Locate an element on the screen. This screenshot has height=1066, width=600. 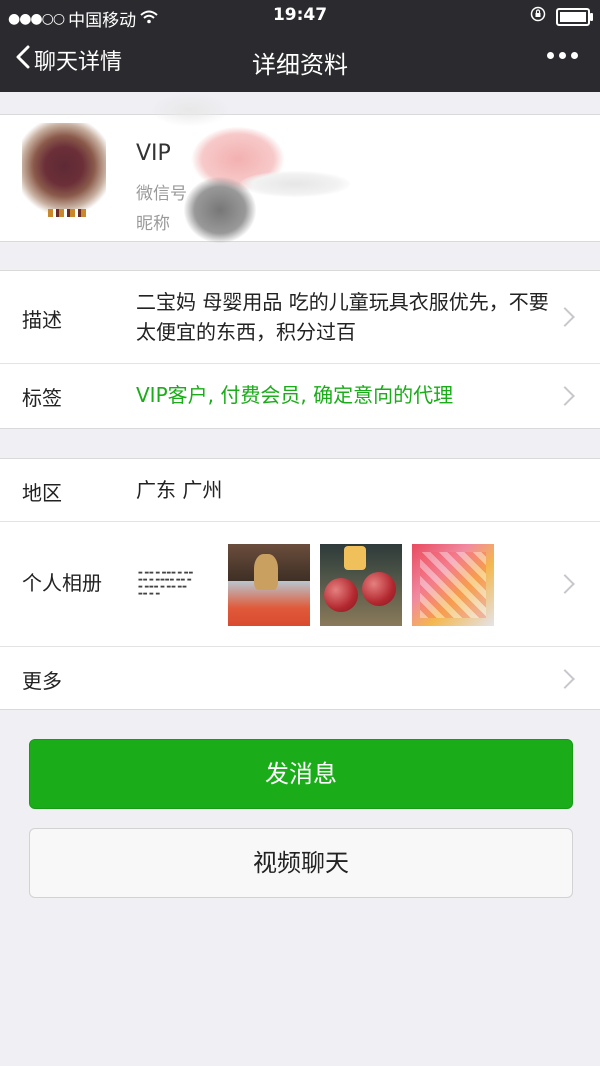
tags-row: 标签 VIP客户, 付费会员, 确定意向的代理 is located at coordinates (300, 396).